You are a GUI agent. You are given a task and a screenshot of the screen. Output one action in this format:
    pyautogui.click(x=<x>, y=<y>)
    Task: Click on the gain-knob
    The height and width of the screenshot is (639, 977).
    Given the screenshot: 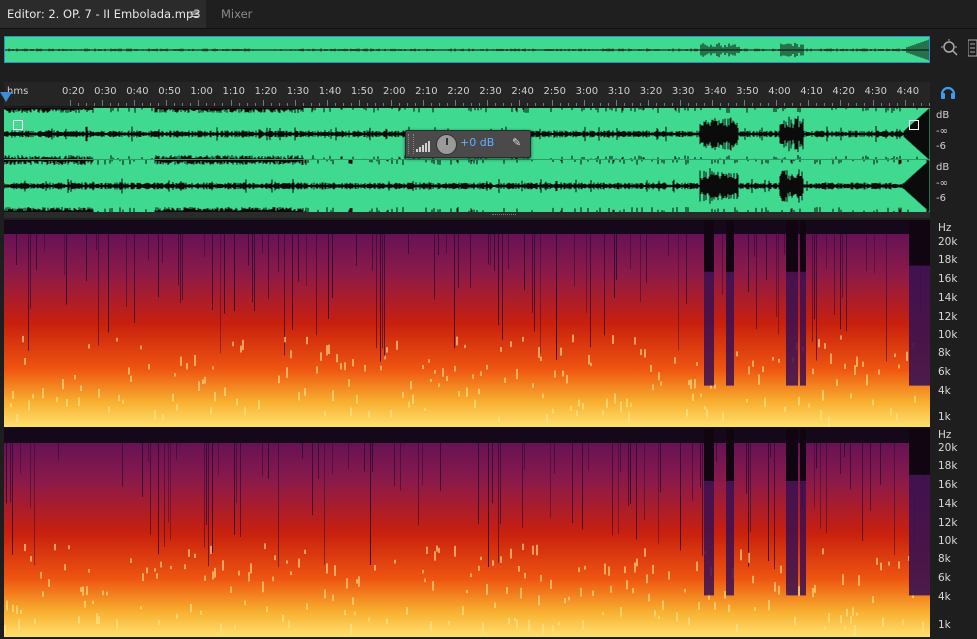 What is the action you would take?
    pyautogui.click(x=446, y=144)
    